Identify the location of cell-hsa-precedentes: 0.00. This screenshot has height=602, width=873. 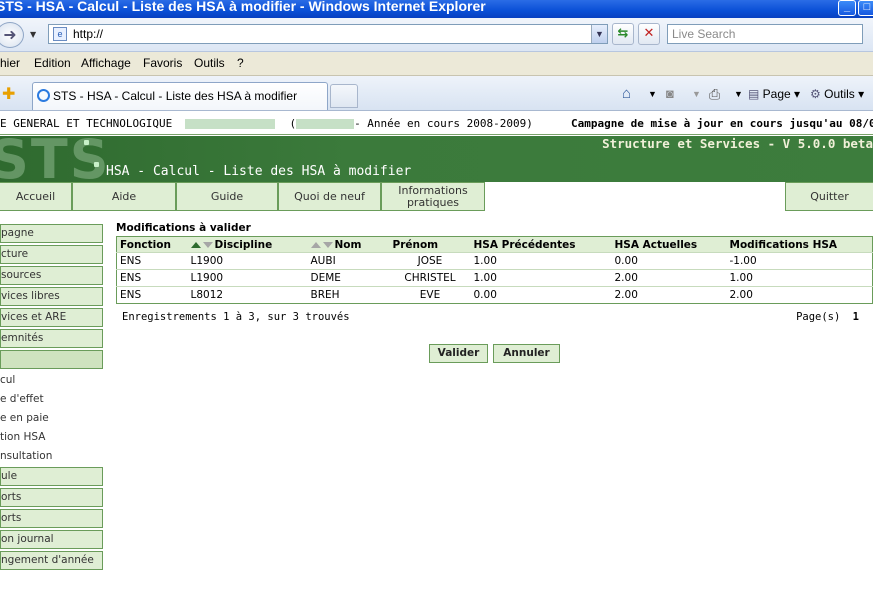
(541, 295).